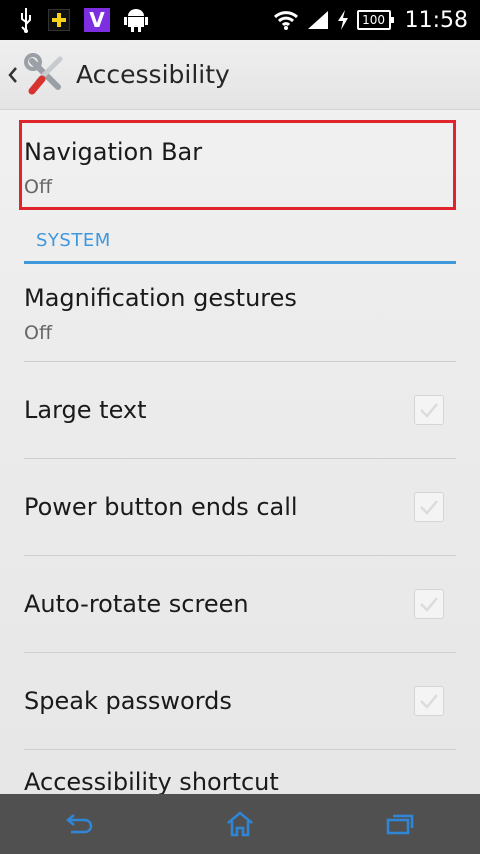 This screenshot has height=854, width=480. I want to click on charging-icon, so click(343, 20).